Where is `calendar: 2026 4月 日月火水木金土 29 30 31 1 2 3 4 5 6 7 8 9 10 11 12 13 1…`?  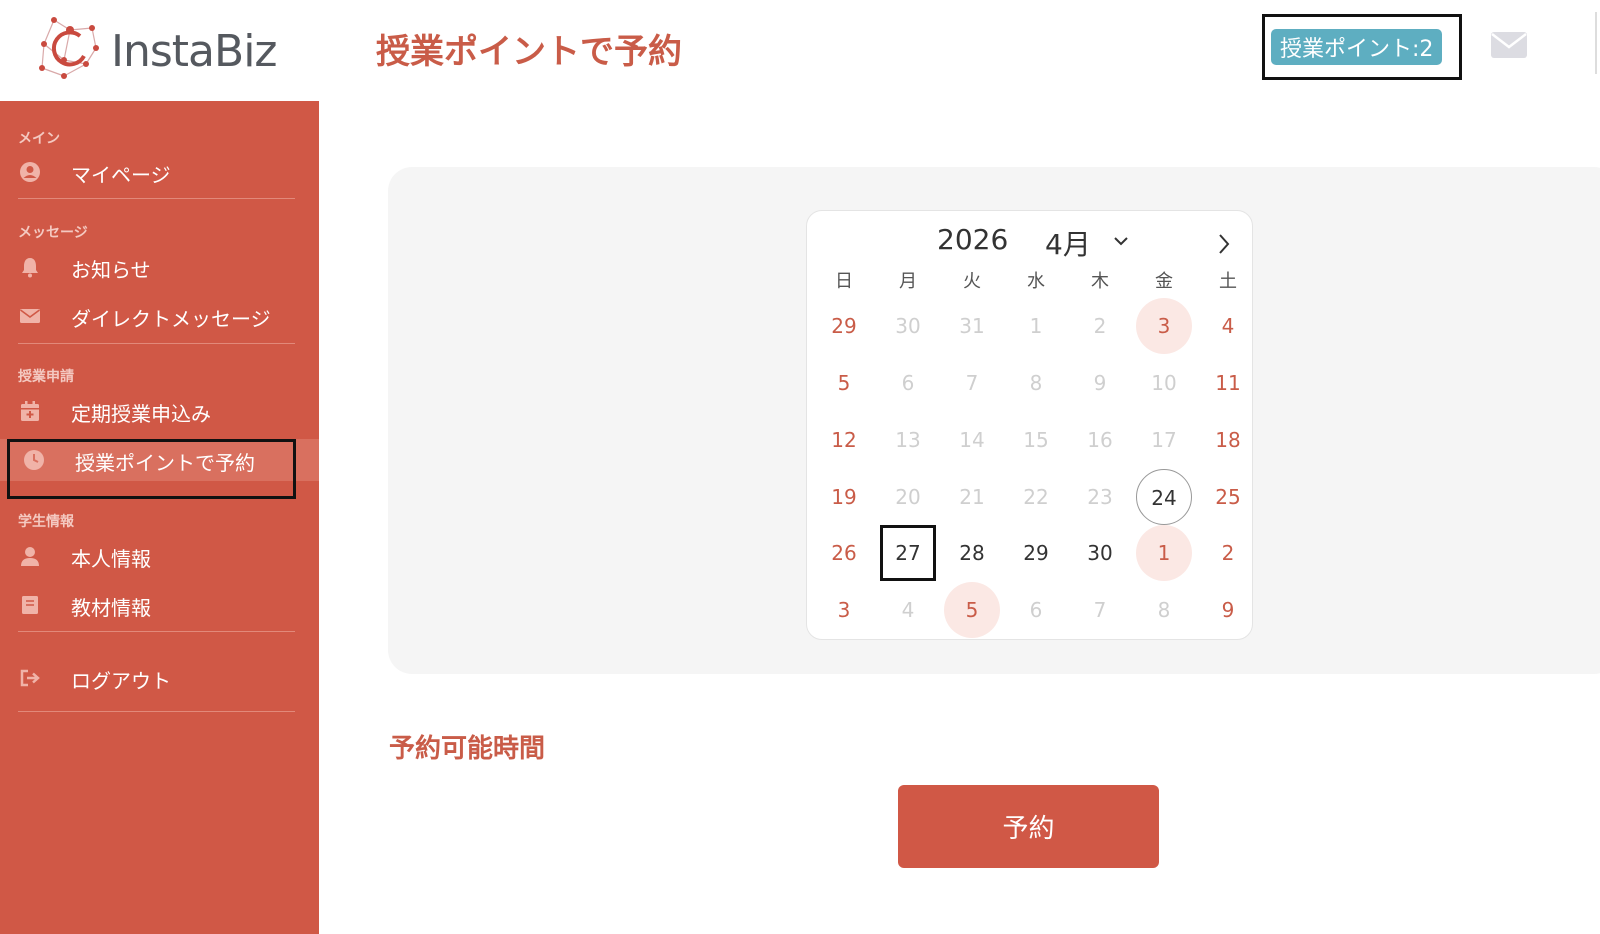 calendar: 2026 4月 日月火水木金土 29 30 31 1 2 3 4 5 6 7 8 9 10 11 12 13 1… is located at coordinates (1029, 425).